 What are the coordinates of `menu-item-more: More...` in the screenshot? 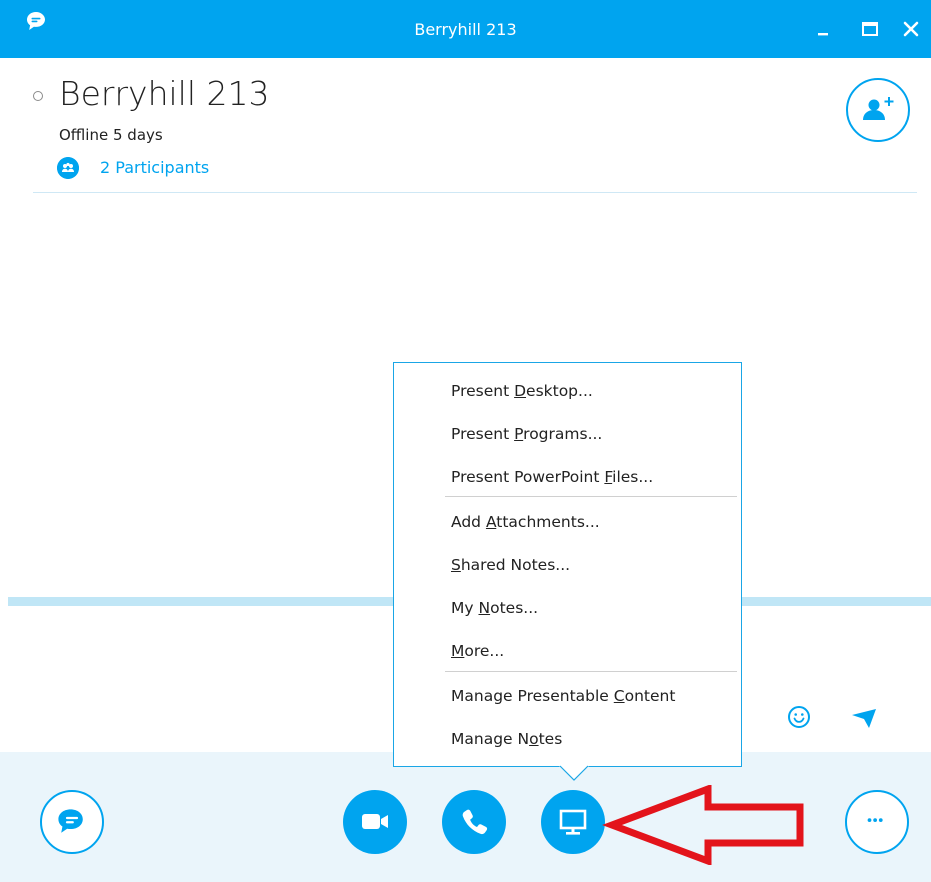 It's located at (477, 651).